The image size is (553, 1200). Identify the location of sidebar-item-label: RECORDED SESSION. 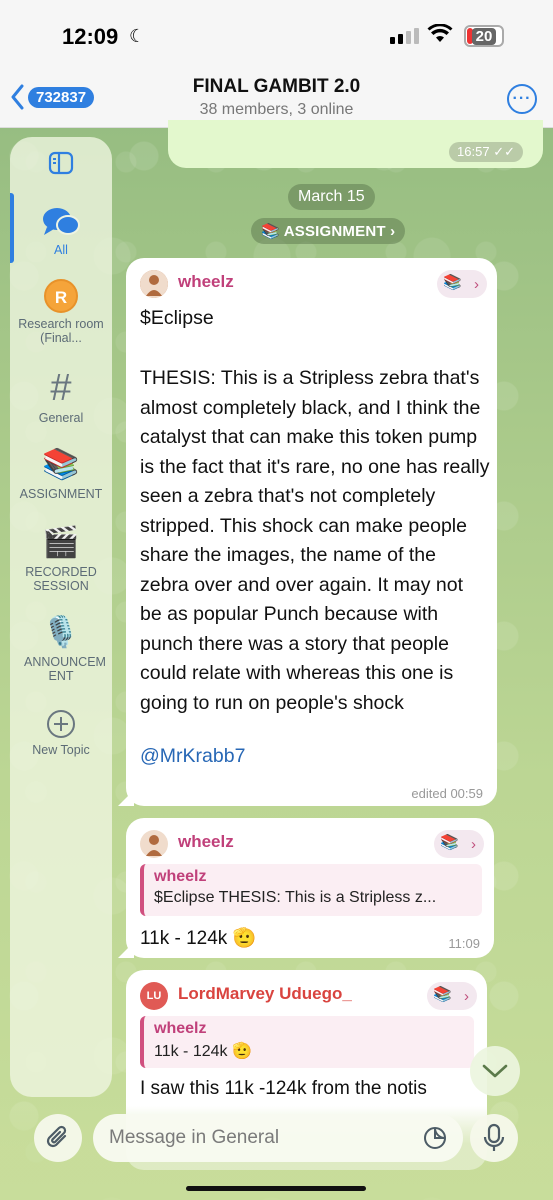
(61, 579).